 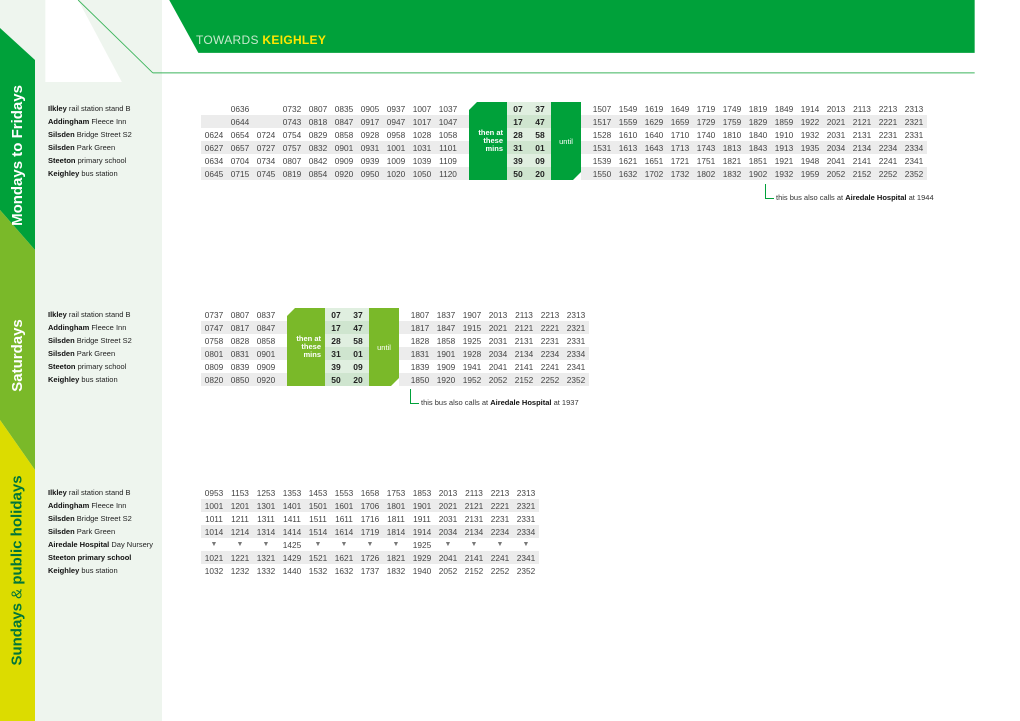 I want to click on departure-time: 2041, so click(x=836, y=160).